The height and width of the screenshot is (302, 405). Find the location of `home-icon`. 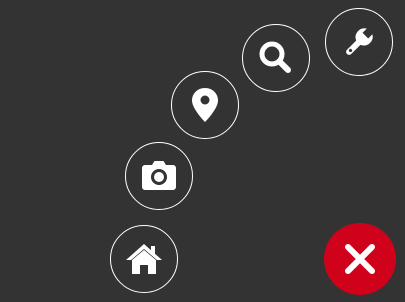

home-icon is located at coordinates (144, 259).